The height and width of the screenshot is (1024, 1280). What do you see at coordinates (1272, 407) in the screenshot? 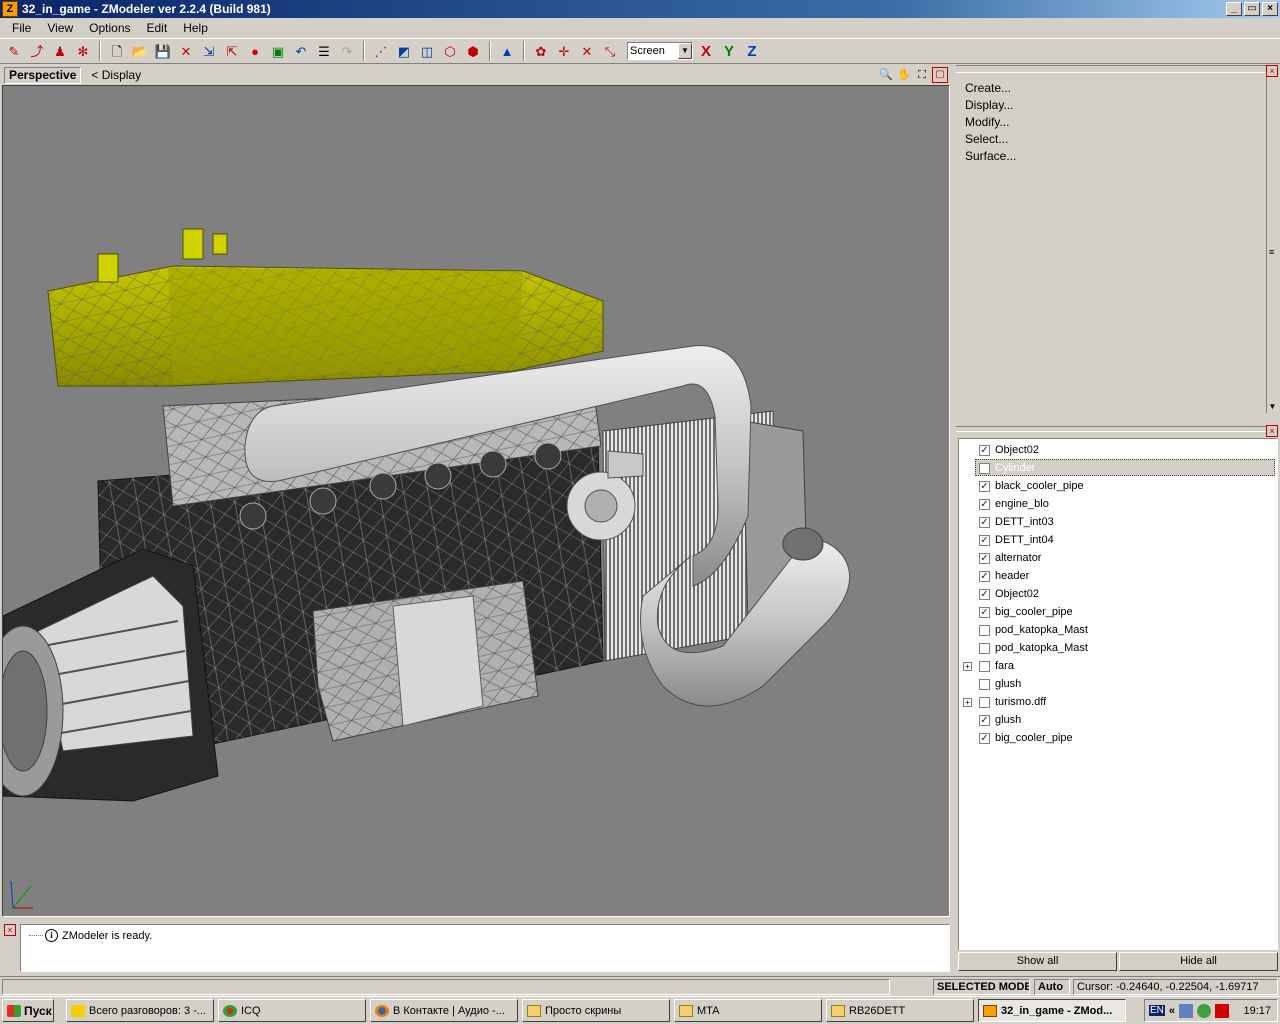
I see `scroll-down-icon: ▼` at bounding box center [1272, 407].